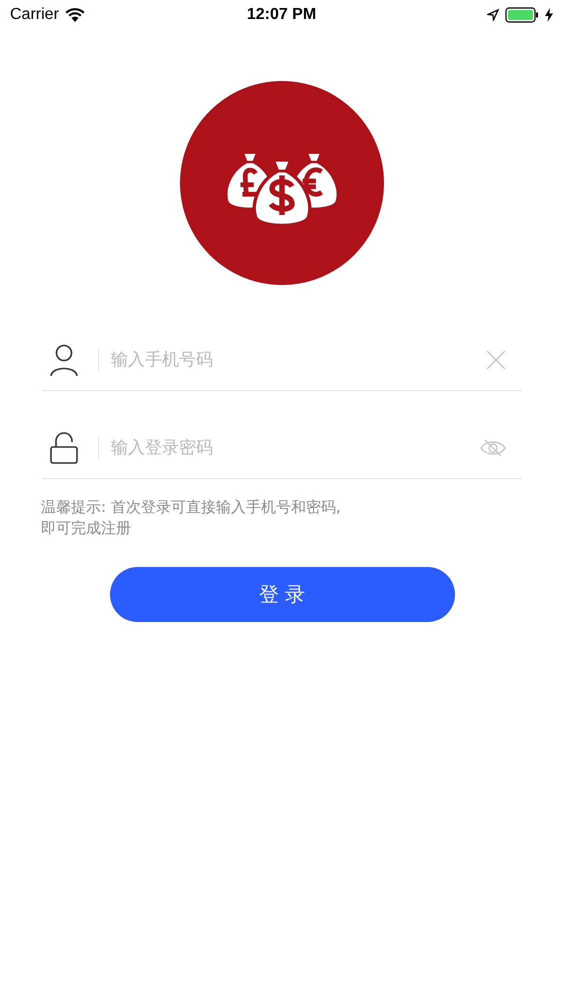 This screenshot has width=563, height=1000. I want to click on padlock-icon, so click(64, 448).